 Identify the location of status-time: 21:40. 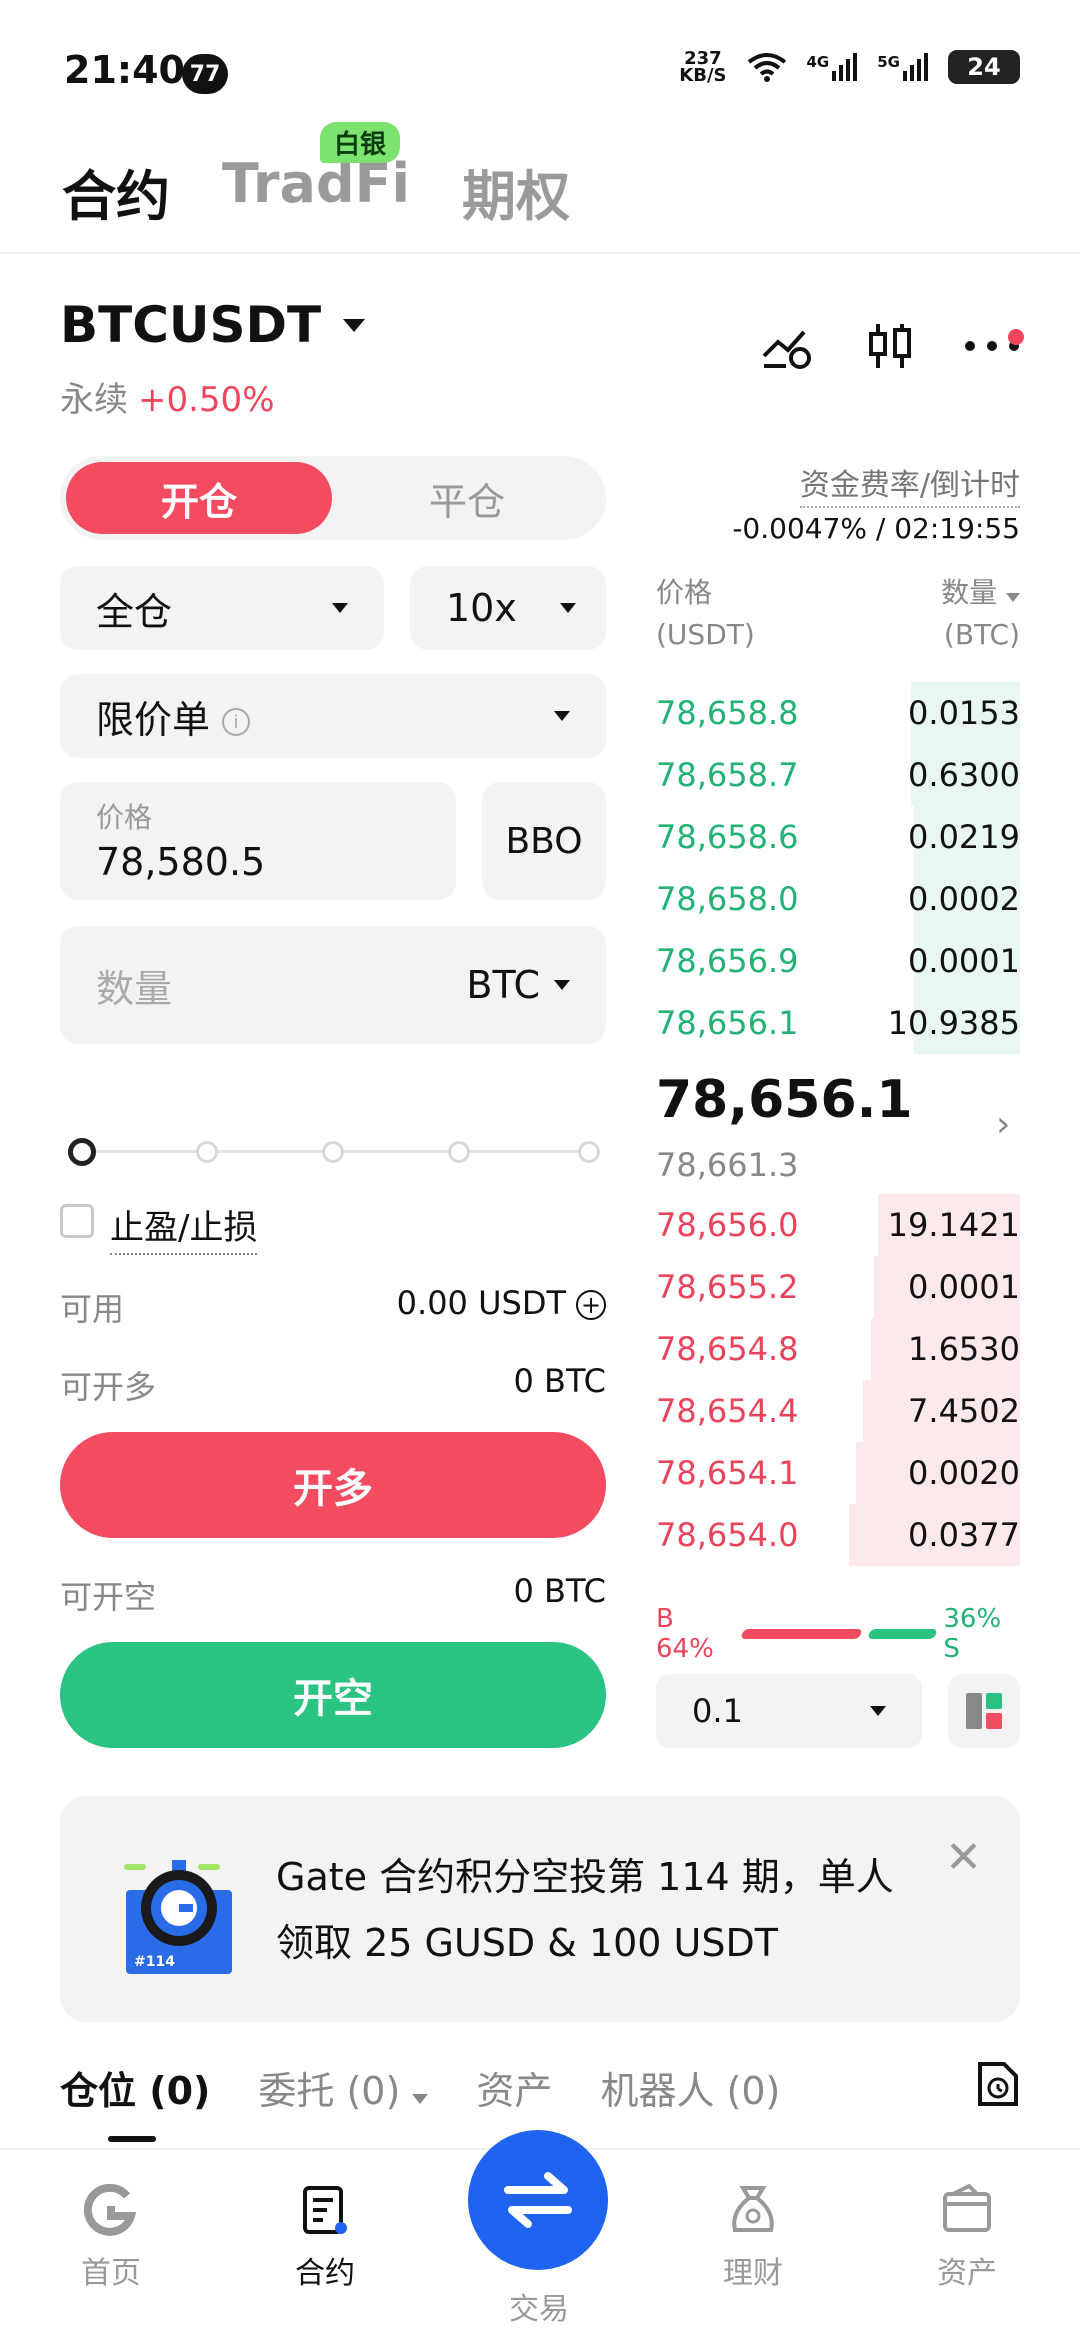
(124, 70).